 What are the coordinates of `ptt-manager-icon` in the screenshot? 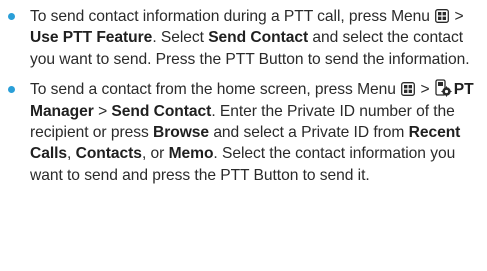 It's located at (443, 88).